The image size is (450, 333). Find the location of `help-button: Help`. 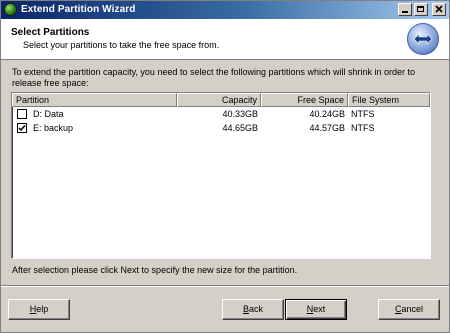

help-button: Help is located at coordinates (39, 309).